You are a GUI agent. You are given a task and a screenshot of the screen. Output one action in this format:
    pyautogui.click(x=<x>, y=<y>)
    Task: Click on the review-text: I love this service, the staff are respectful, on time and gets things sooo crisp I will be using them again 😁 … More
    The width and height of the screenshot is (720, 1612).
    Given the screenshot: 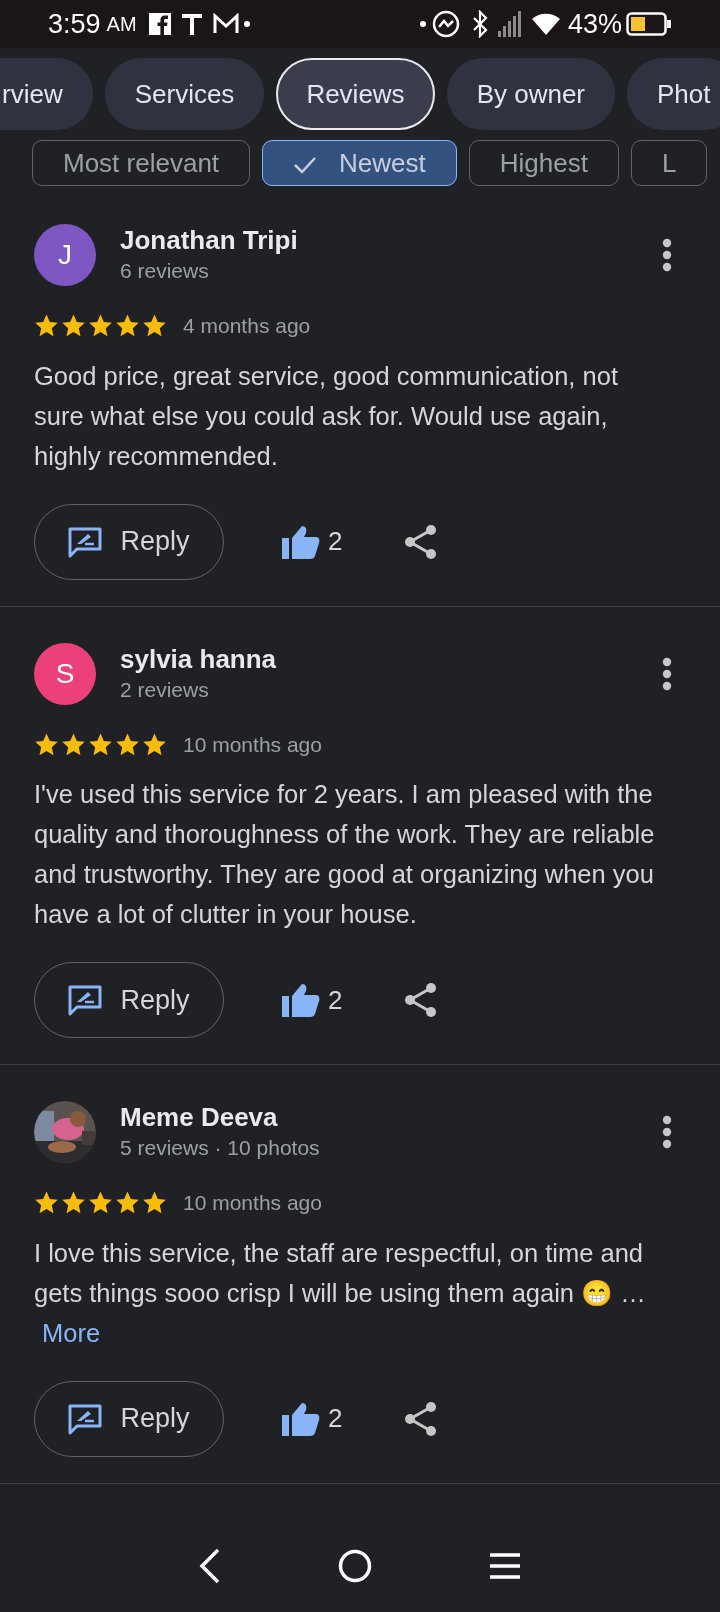 What is the action you would take?
    pyautogui.click(x=340, y=1293)
    